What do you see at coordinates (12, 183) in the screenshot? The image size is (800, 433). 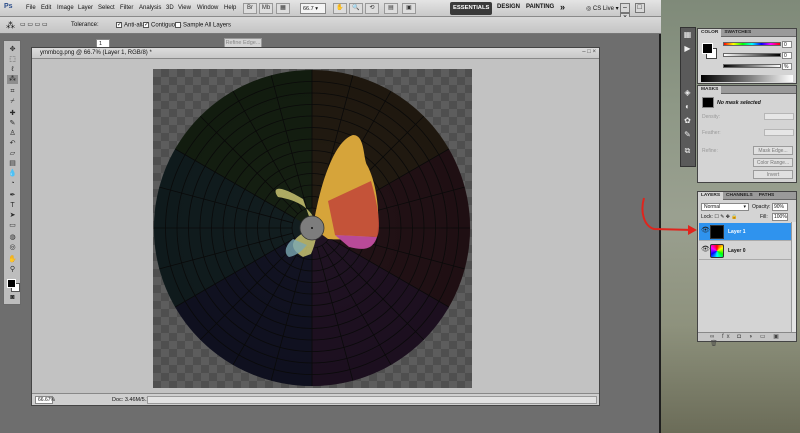 I see `dodge-icon: ◔` at bounding box center [12, 183].